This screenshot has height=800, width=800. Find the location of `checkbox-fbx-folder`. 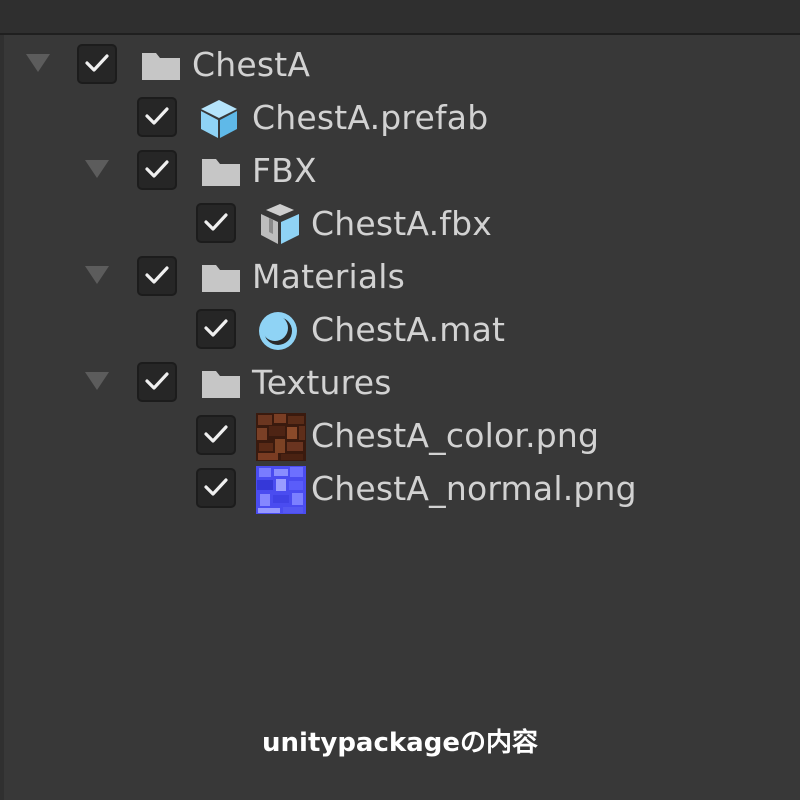

checkbox-fbx-folder is located at coordinates (157, 170).